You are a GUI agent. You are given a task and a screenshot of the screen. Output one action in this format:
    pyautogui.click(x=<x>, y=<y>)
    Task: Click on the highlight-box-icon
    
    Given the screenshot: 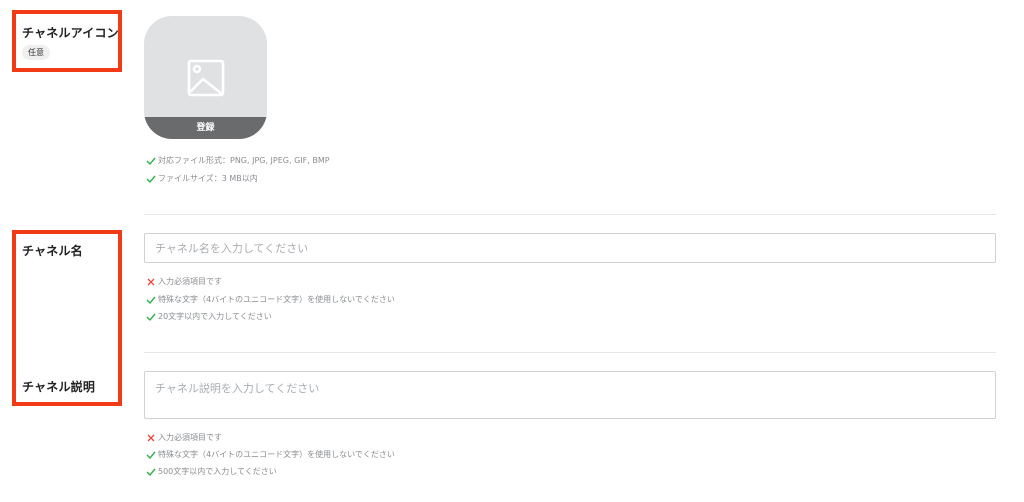 What is the action you would take?
    pyautogui.click(x=67, y=41)
    